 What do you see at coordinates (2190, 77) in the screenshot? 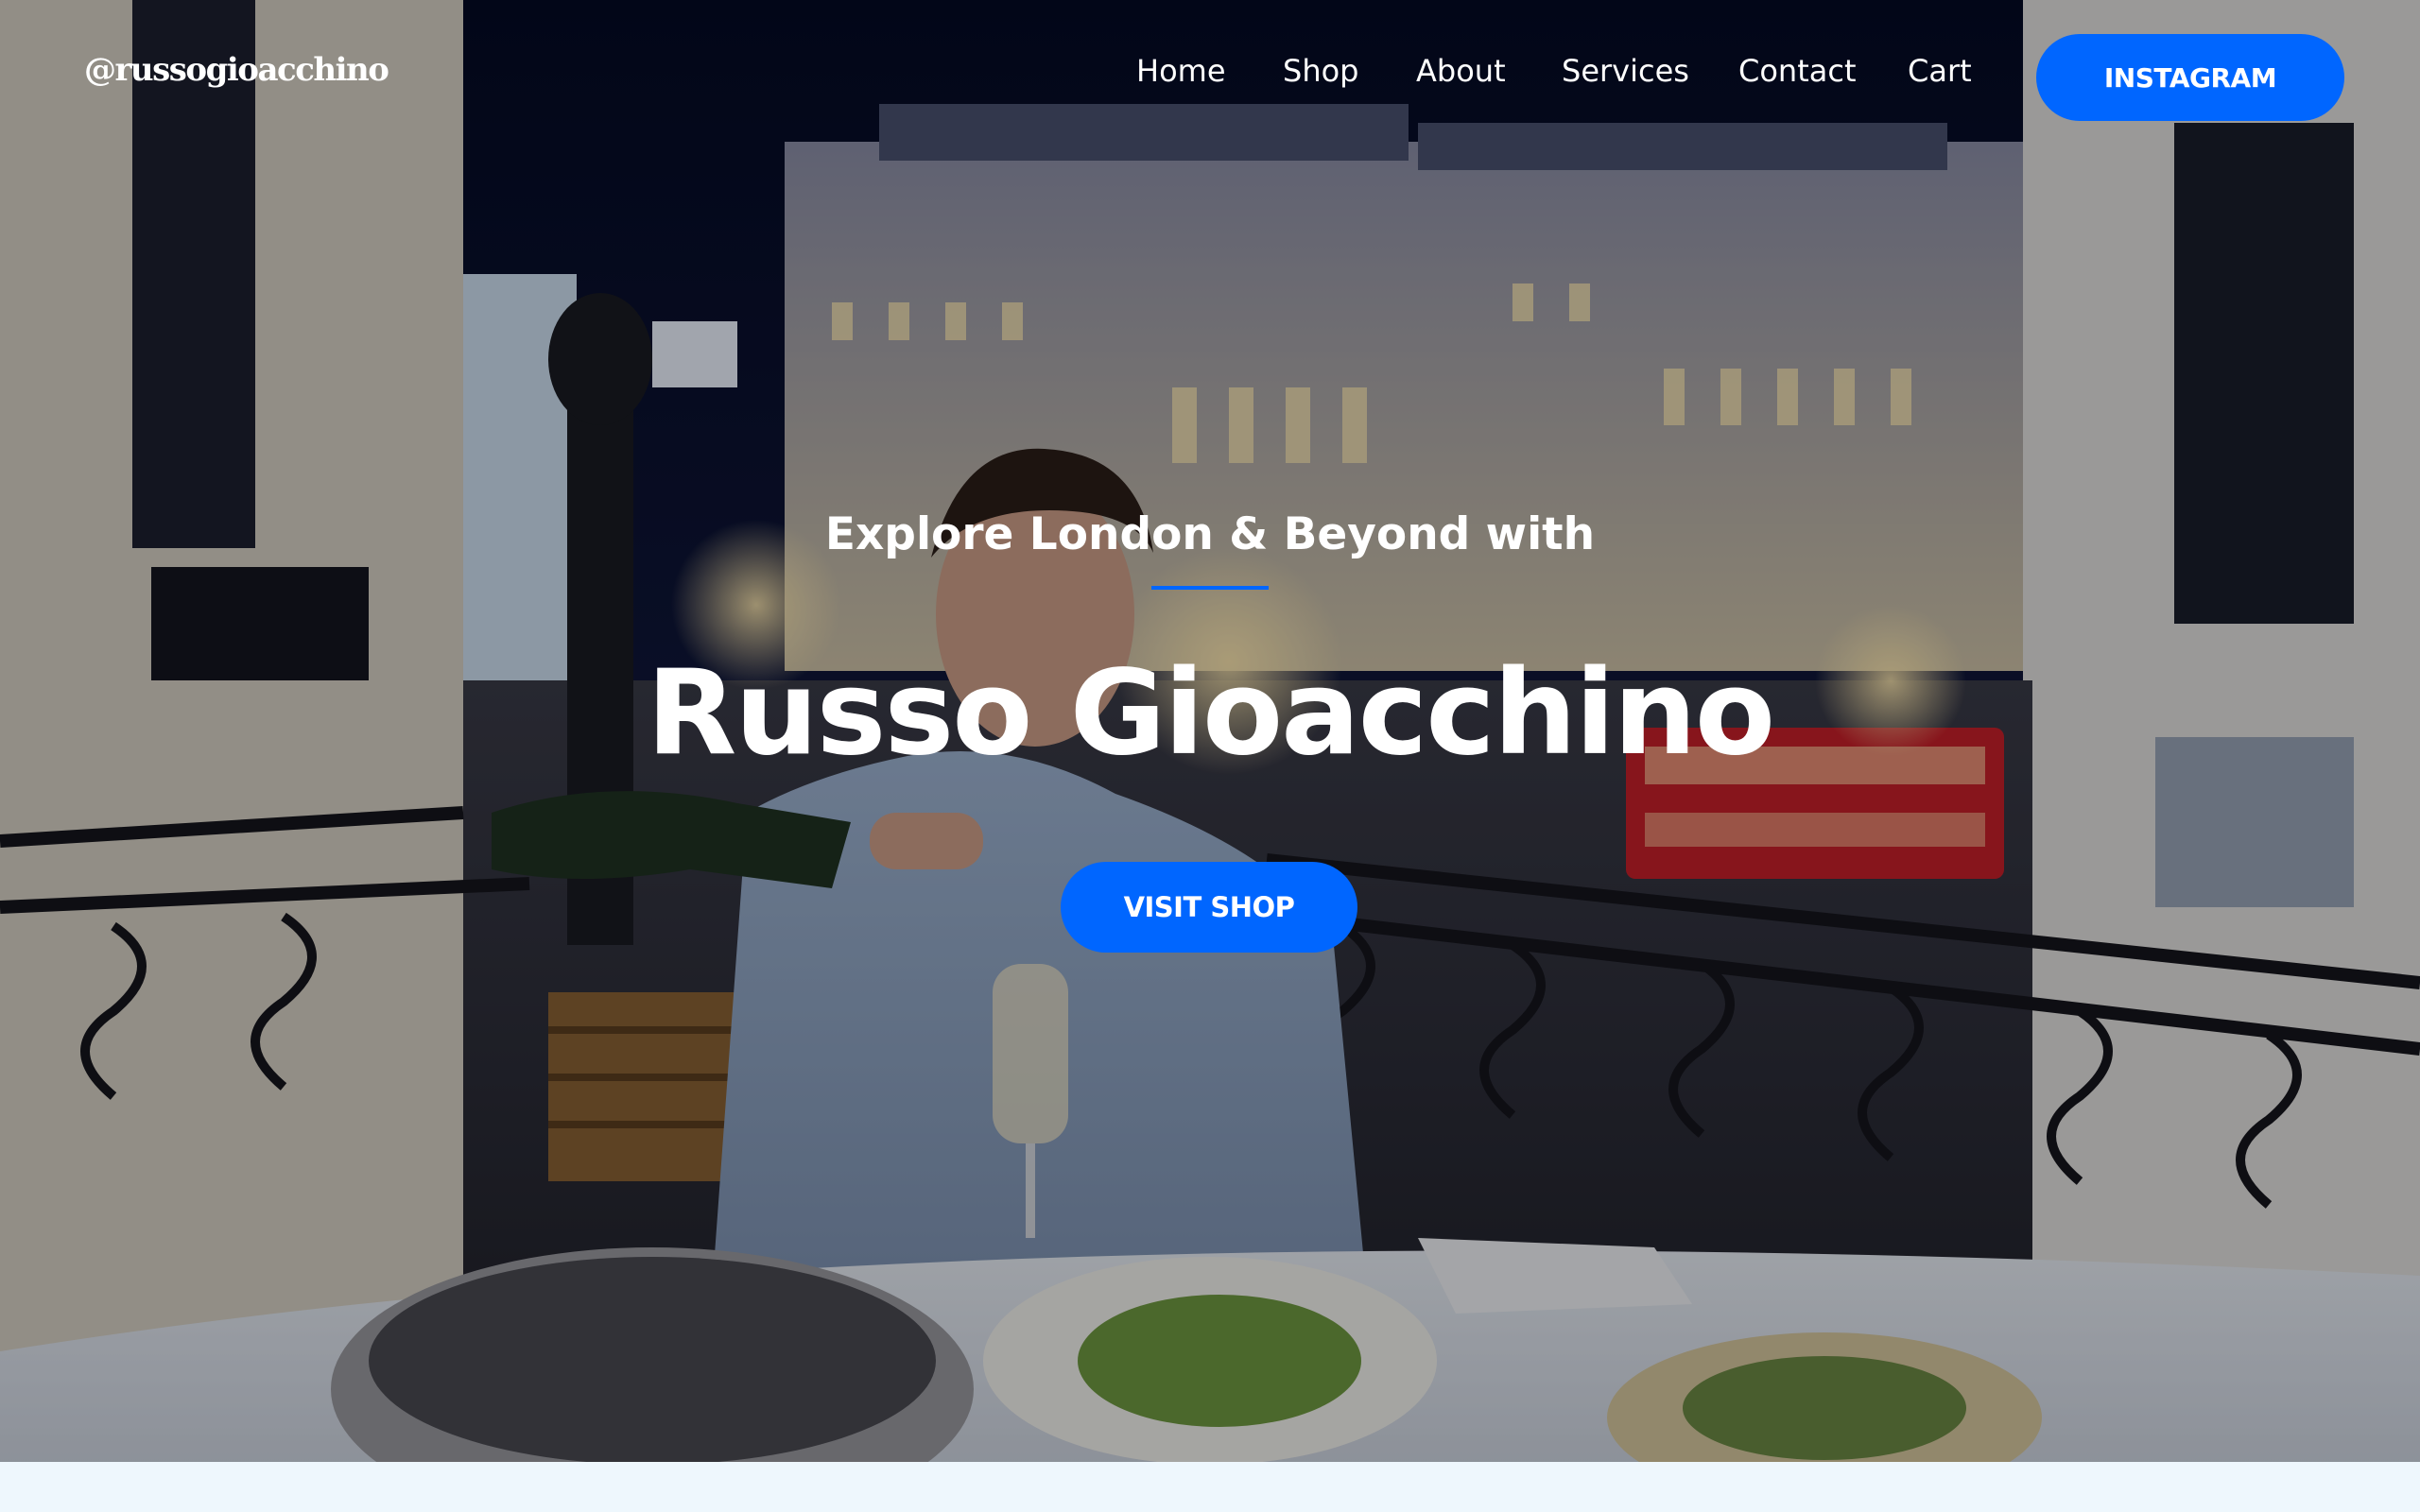
I see `instagram-button: INSTAGRAM` at bounding box center [2190, 77].